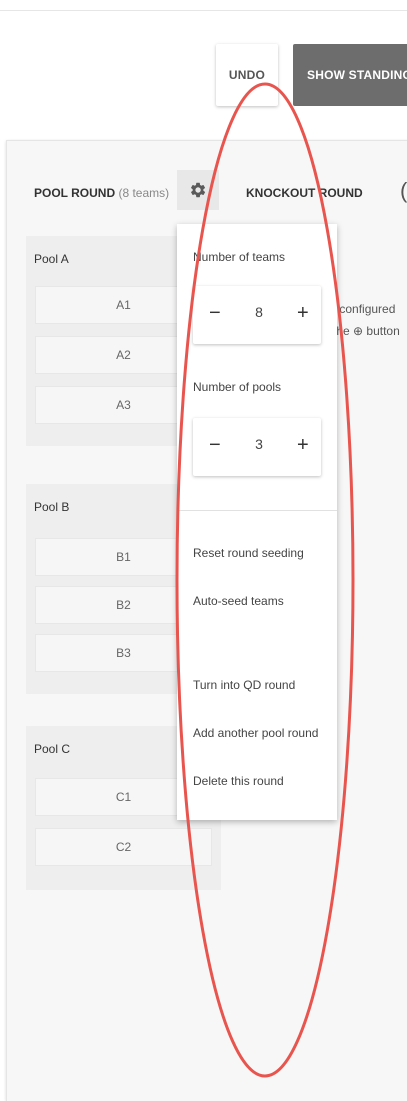 The height and width of the screenshot is (1101, 407). What do you see at coordinates (203, 10) in the screenshot?
I see `top-divider` at bounding box center [203, 10].